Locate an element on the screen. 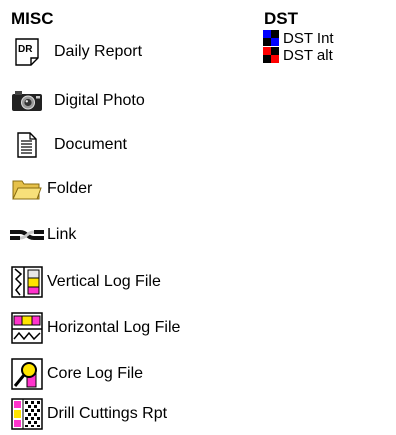 This screenshot has height=435, width=396. item-label: Document is located at coordinates (90, 144).